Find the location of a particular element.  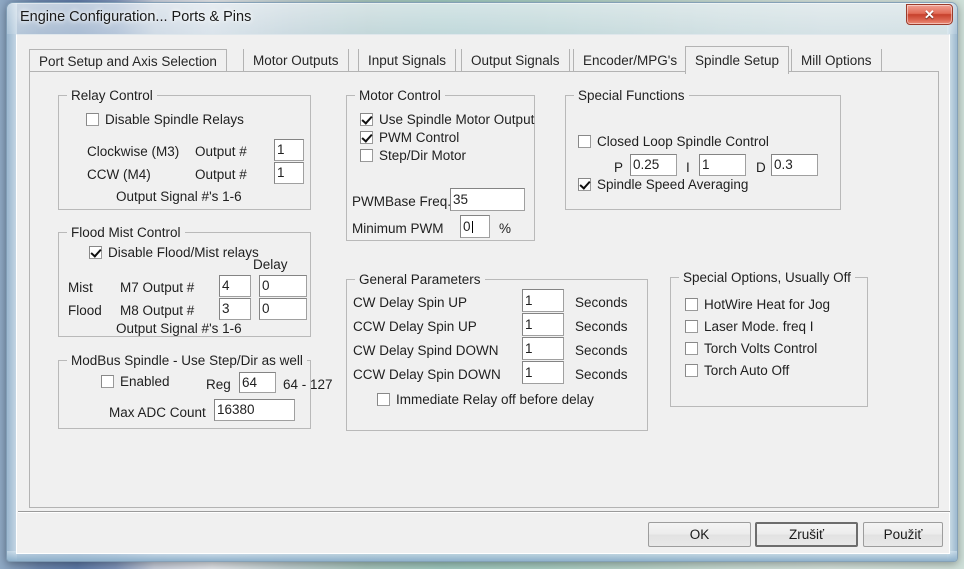

label-relay-output-signal-range: Output Signal #'s 1-6 is located at coordinates (179, 196).